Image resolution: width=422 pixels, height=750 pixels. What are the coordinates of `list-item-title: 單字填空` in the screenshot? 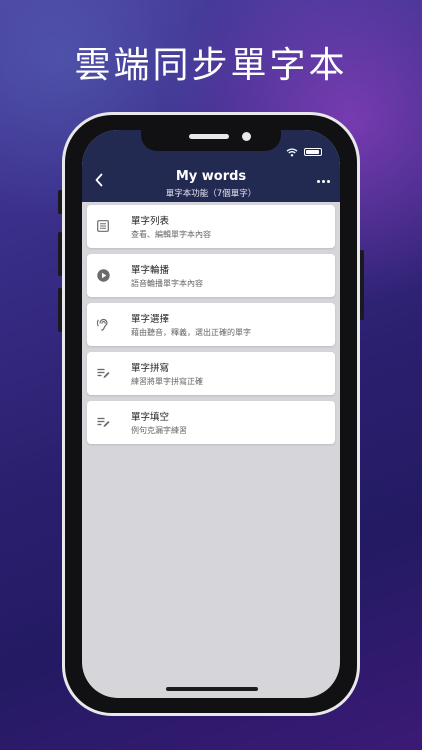 It's located at (150, 417).